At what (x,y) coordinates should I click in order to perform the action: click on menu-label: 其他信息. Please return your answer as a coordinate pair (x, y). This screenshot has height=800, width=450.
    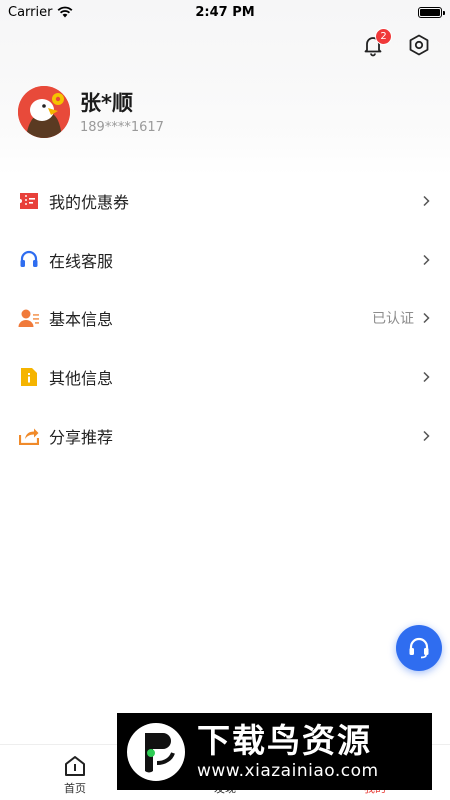
    Looking at the image, I should click on (81, 379).